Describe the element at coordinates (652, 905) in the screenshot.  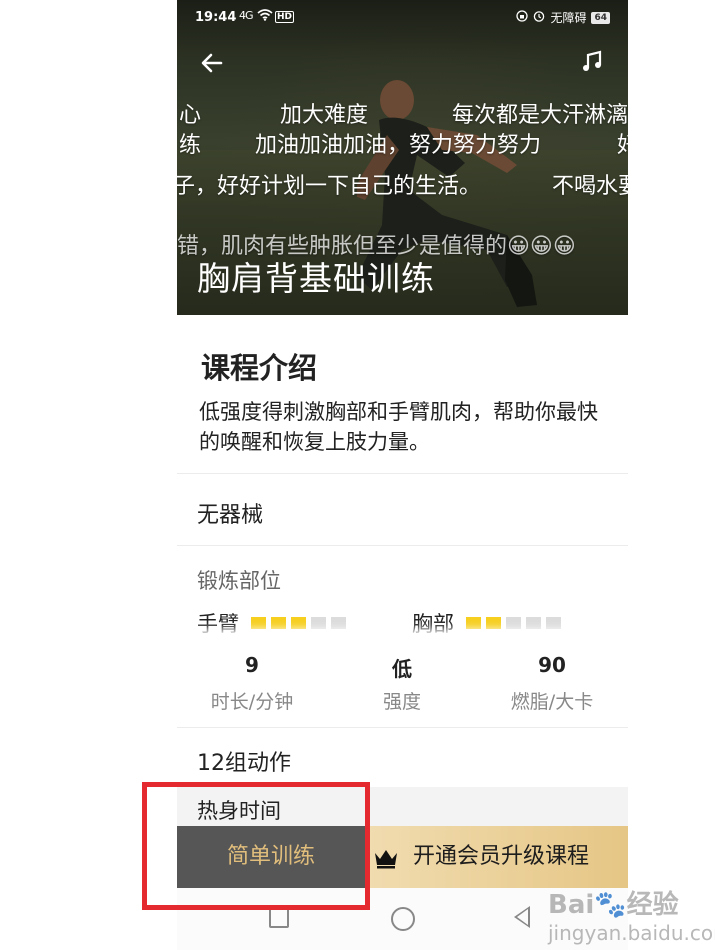
I see `watermark-text: 经验` at that location.